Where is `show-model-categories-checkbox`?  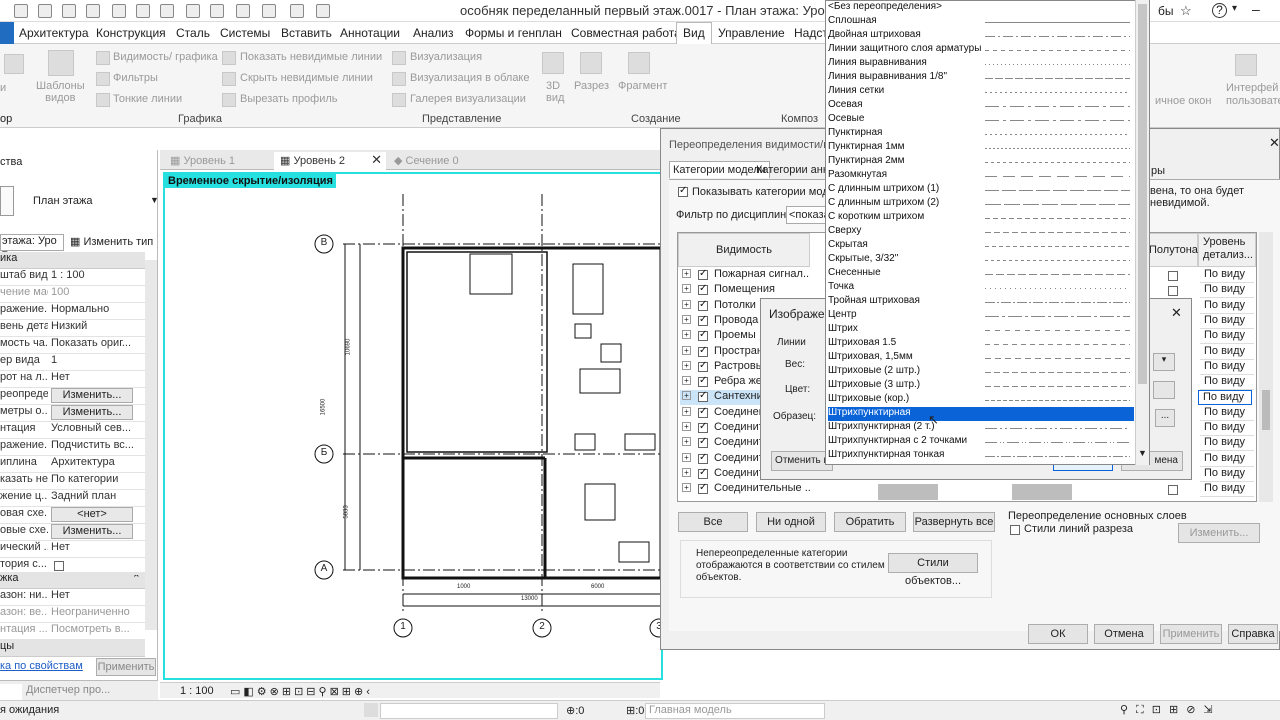
show-model-categories-checkbox is located at coordinates (683, 191).